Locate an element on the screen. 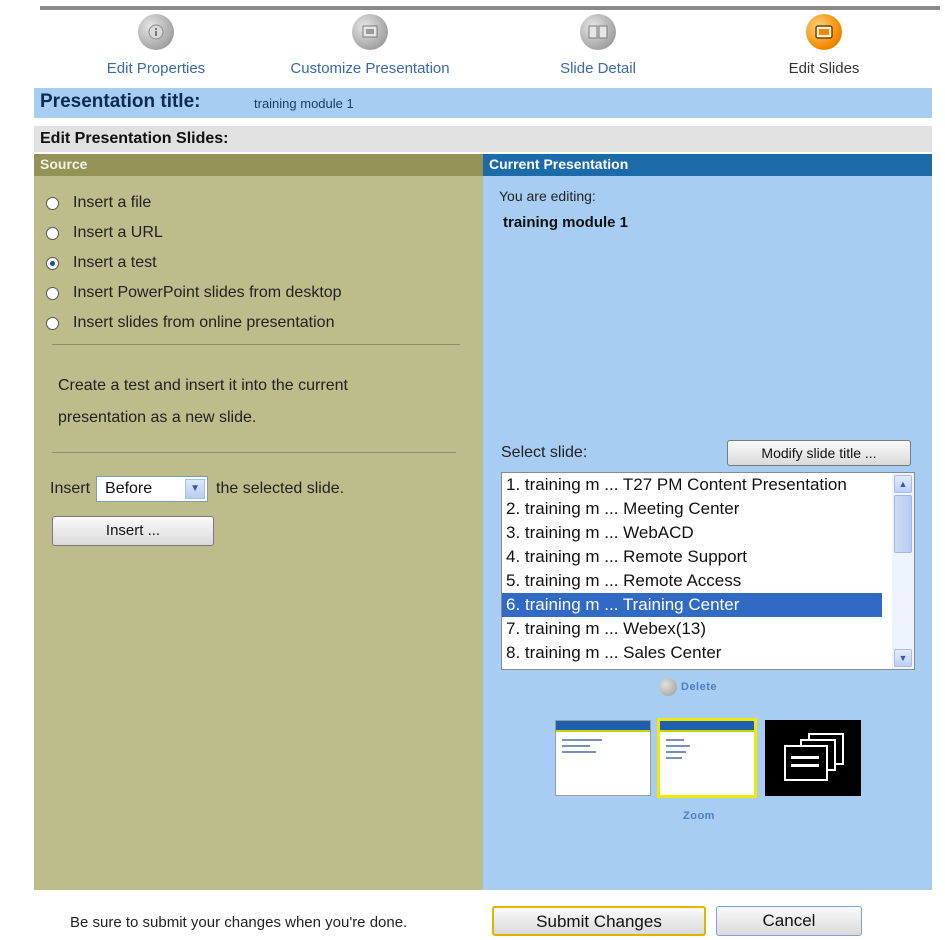 Image resolution: width=945 pixels, height=940 pixels. customize-presentation-icon is located at coordinates (370, 32).